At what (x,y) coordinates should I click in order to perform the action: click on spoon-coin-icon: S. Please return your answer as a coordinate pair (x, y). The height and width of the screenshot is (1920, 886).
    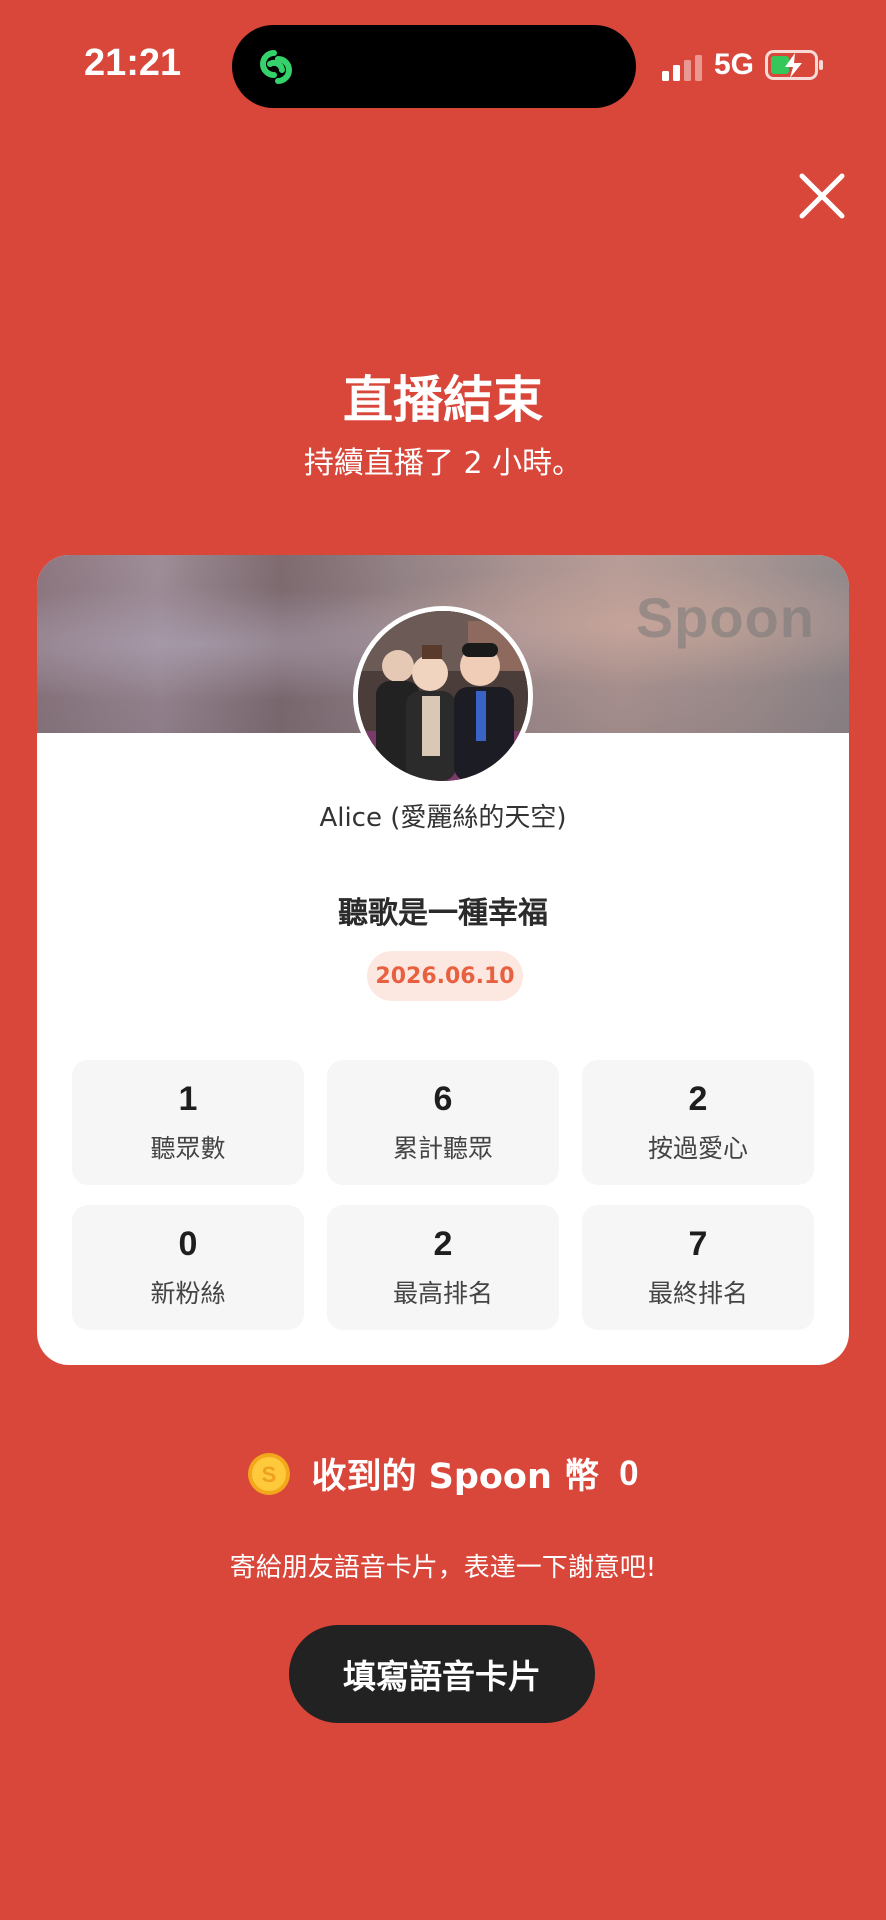
    Looking at the image, I should click on (269, 1473).